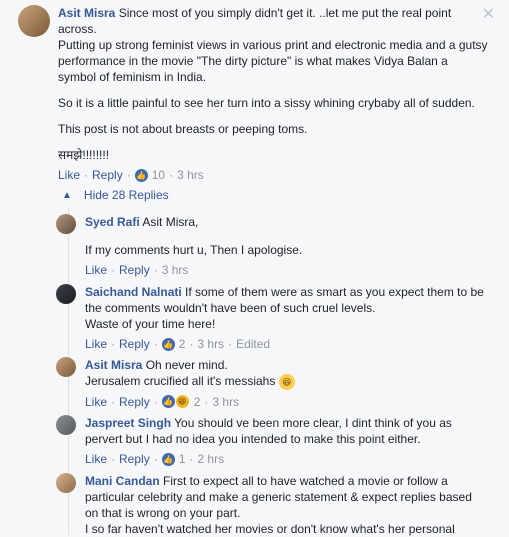  Describe the element at coordinates (112, 222) in the screenshot. I see `comment-author: Syed Rafi` at that location.